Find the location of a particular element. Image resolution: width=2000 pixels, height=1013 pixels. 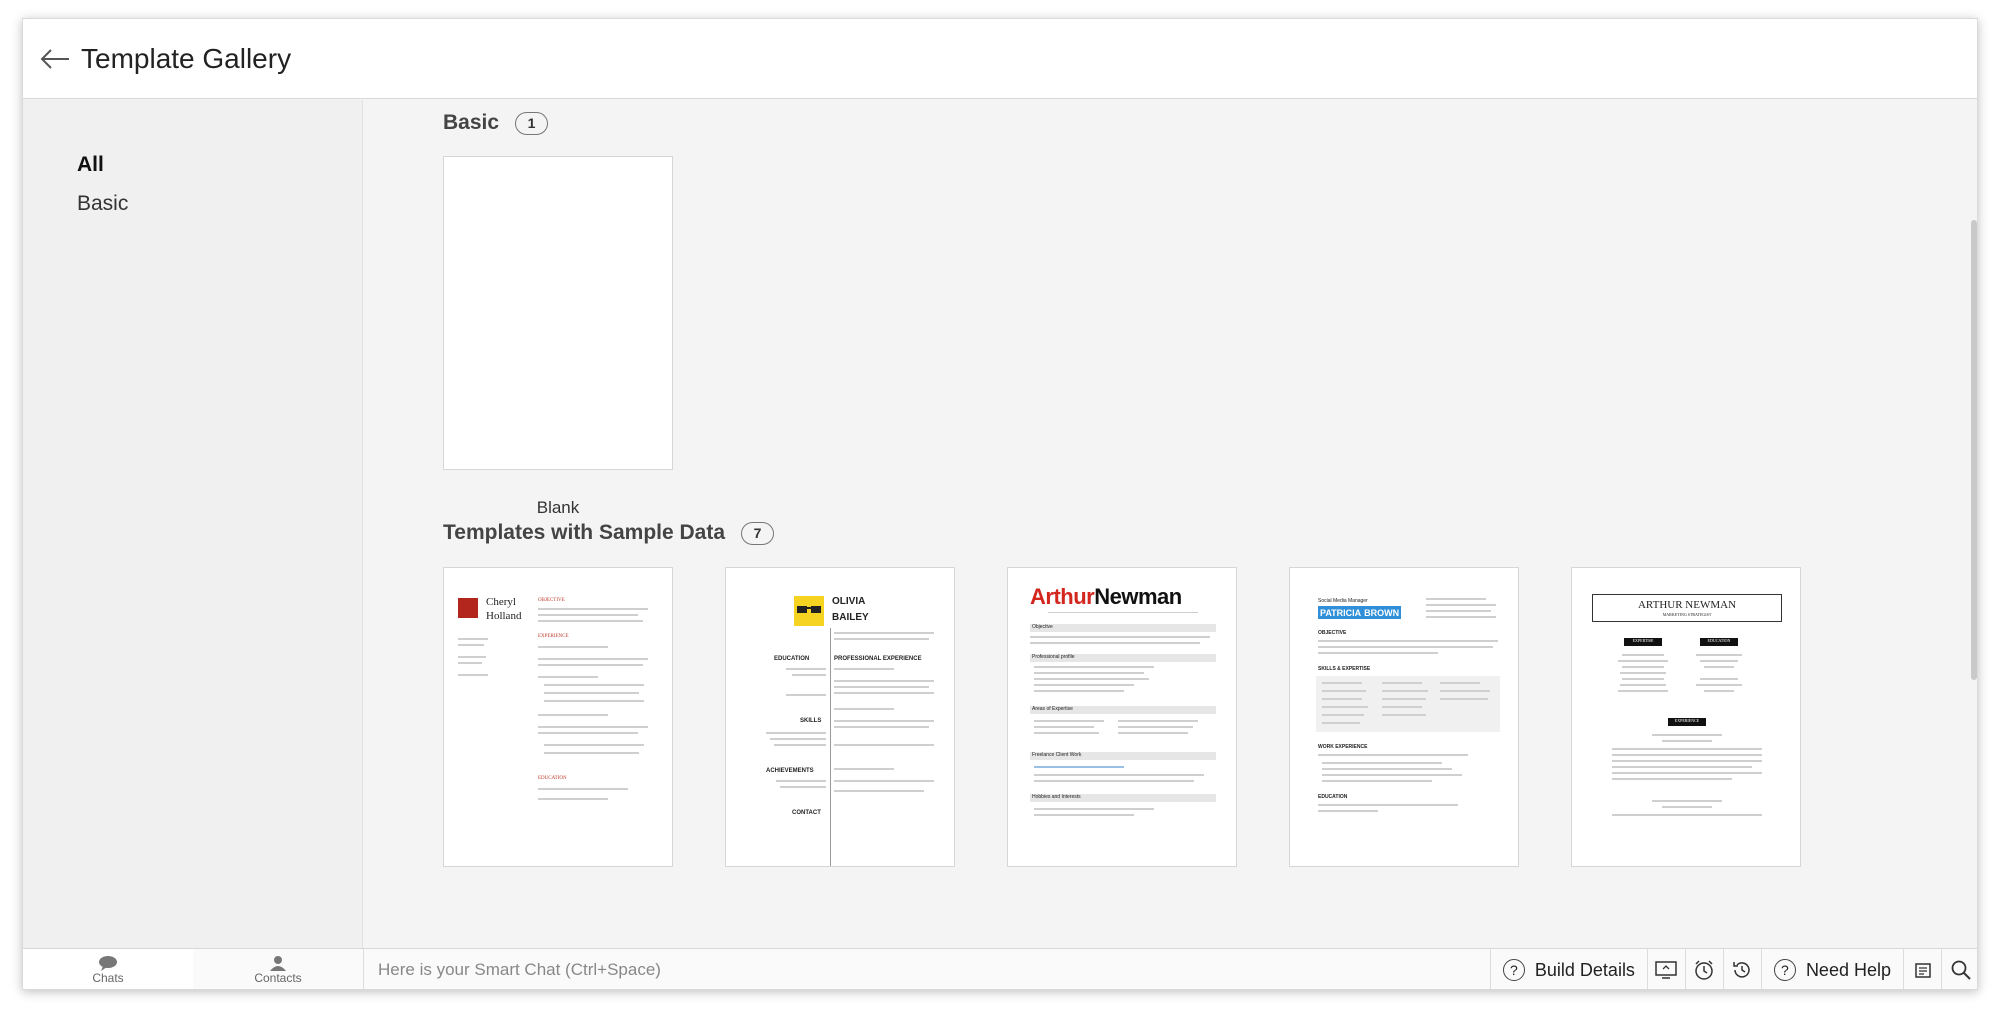

smart-chat-input: Here is your Smart Chat (Ctrl+Space) is located at coordinates (930, 969).